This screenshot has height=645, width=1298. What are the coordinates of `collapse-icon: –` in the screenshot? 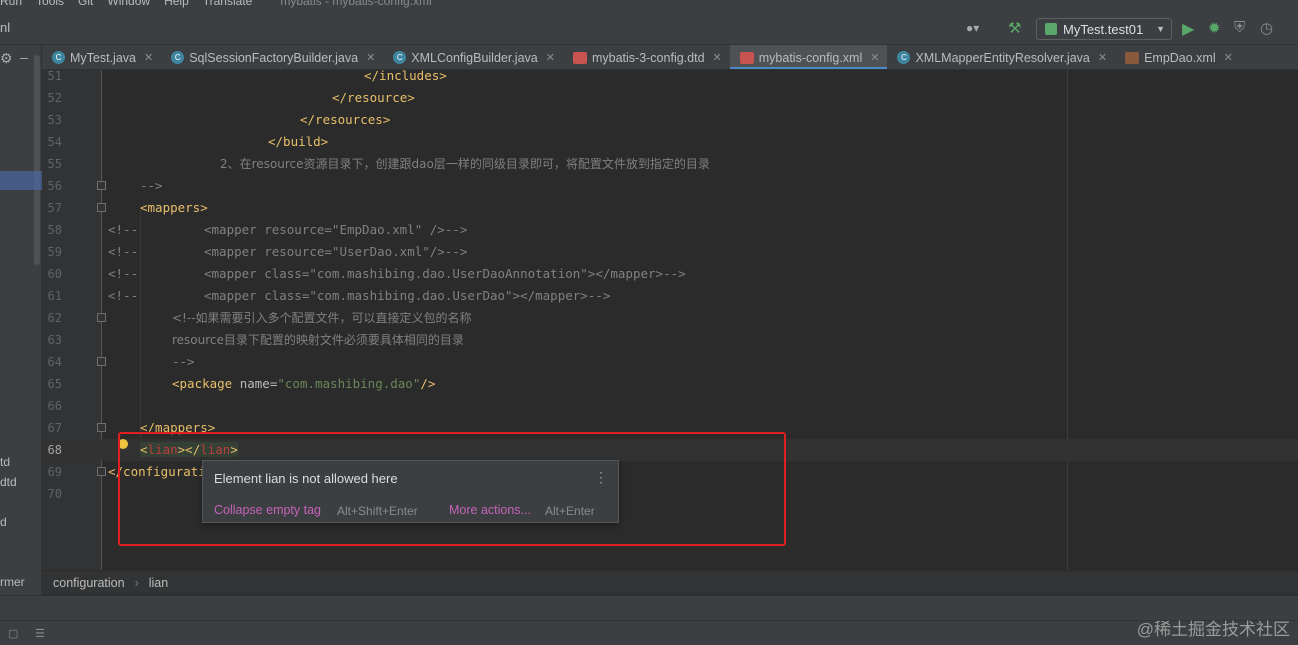 It's located at (24, 57).